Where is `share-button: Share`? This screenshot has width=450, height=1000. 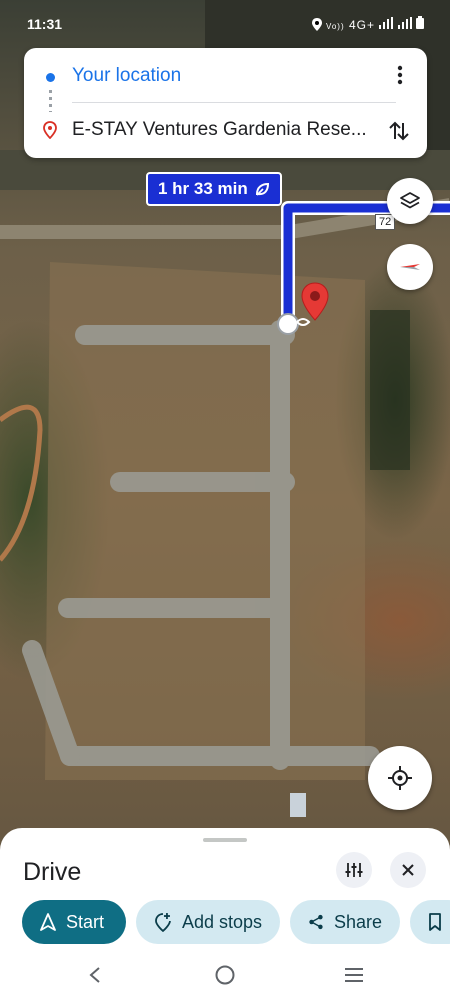
share-button: Share is located at coordinates (345, 922).